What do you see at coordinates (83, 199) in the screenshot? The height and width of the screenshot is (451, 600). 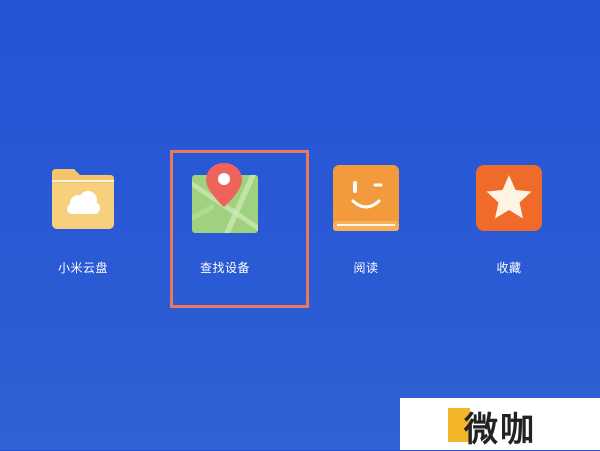 I see `folder-cloud-icon` at bounding box center [83, 199].